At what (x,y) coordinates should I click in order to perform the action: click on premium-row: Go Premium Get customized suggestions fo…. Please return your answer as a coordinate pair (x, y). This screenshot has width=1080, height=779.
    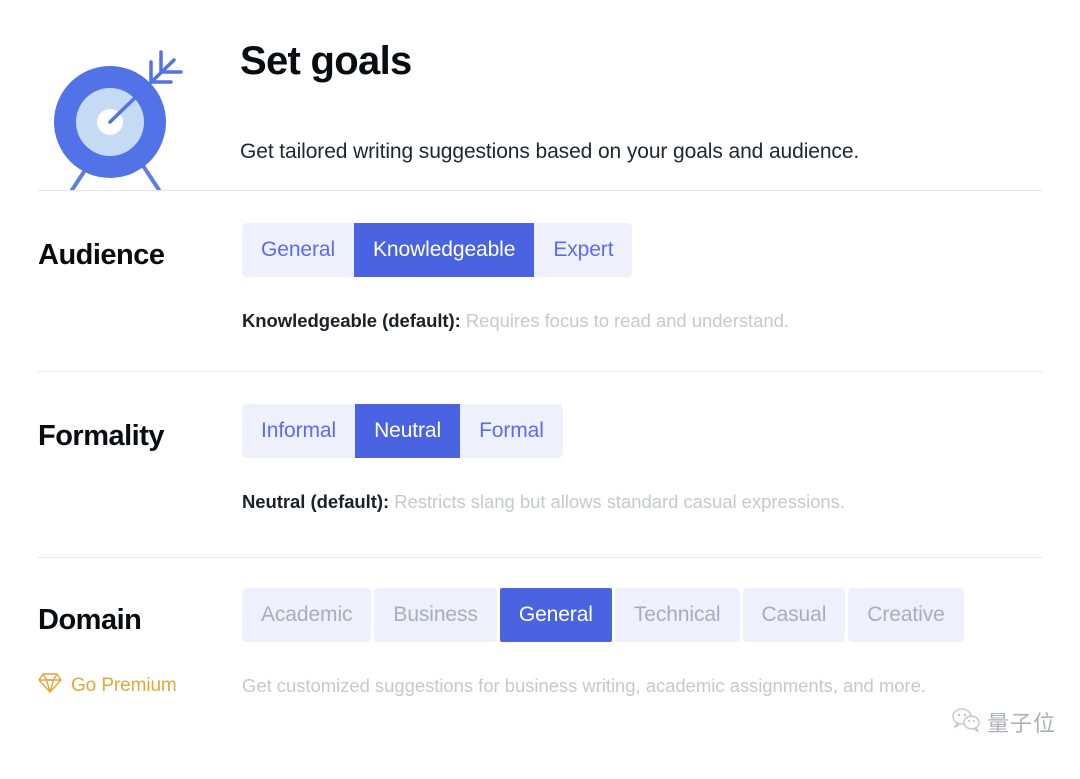
    Looking at the image, I should click on (540, 670).